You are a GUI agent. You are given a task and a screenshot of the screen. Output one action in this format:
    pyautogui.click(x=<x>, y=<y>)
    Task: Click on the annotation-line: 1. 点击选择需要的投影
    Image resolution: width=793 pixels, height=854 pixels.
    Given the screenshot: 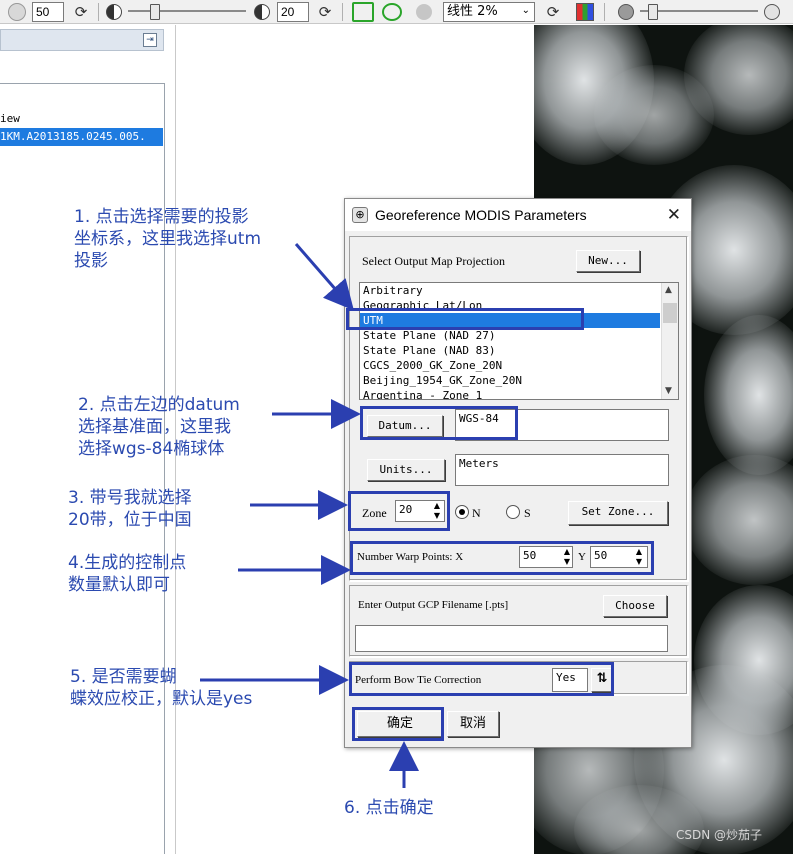 What is the action you would take?
    pyautogui.click(x=161, y=217)
    